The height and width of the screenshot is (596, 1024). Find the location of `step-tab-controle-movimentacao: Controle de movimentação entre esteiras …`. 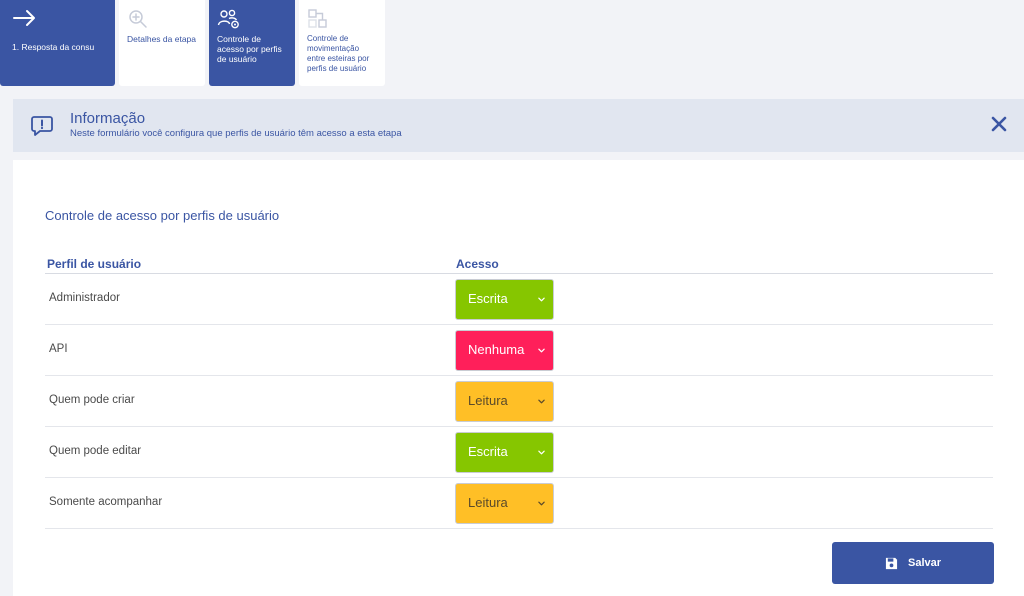

step-tab-controle-movimentacao: Controle de movimentação entre esteiras … is located at coordinates (342, 43).